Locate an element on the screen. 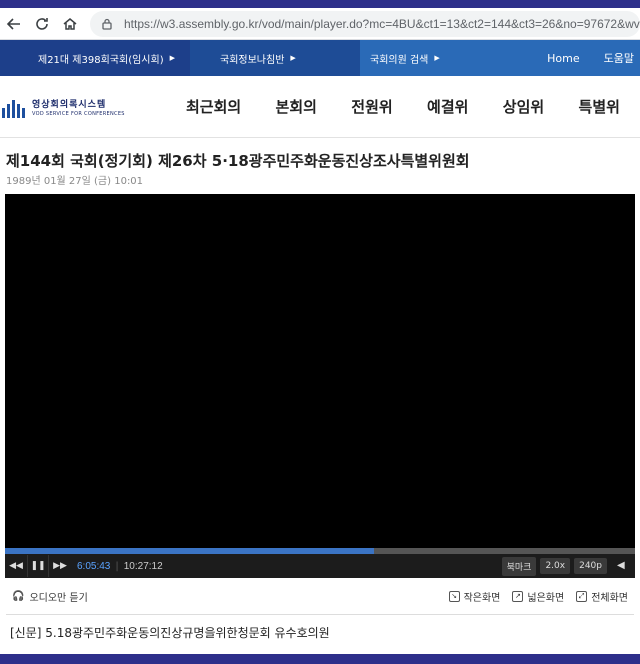 The width and height of the screenshot is (640, 664). home-link: Home is located at coordinates (563, 58).